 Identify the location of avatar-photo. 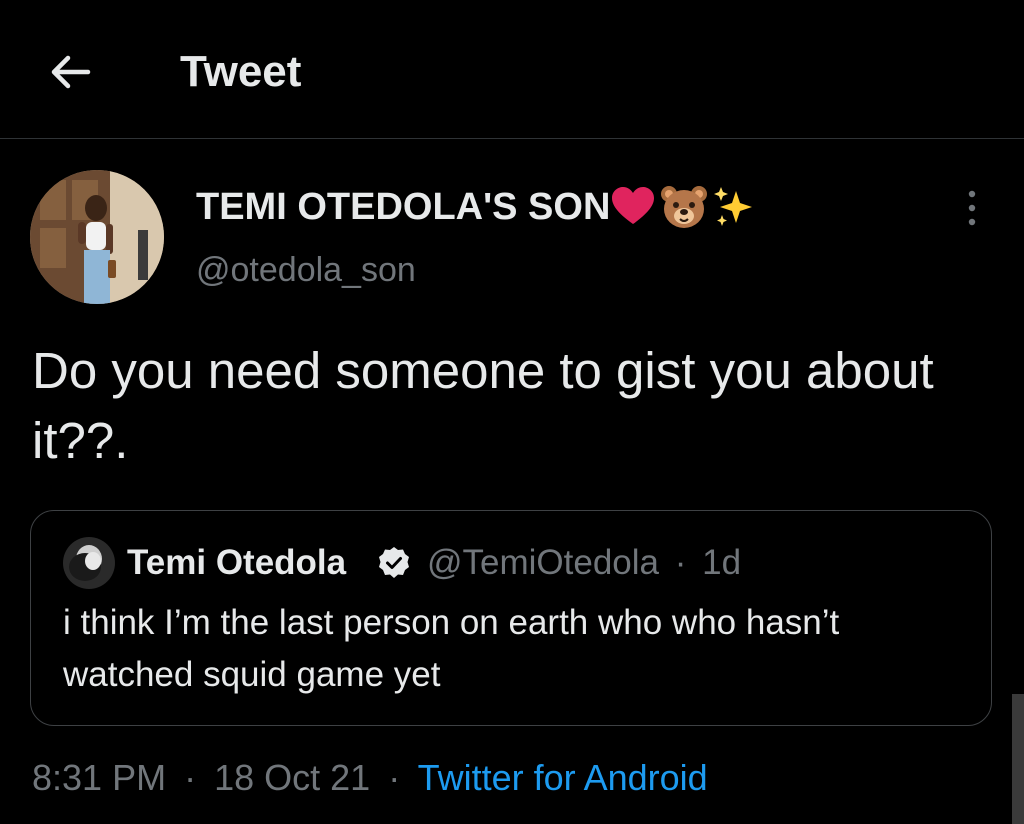
(97, 237).